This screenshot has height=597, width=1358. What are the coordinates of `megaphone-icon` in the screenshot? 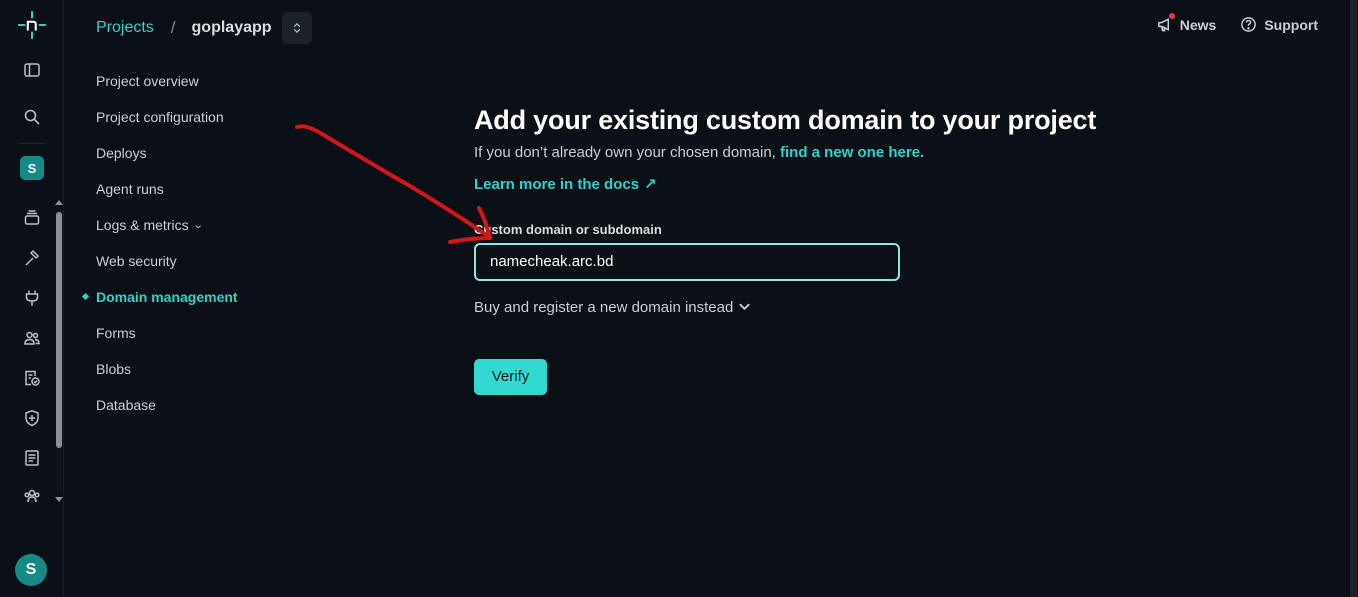 It's located at (1165, 23).